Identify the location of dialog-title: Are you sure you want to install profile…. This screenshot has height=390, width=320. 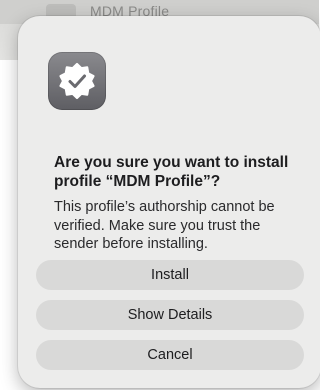
(171, 172).